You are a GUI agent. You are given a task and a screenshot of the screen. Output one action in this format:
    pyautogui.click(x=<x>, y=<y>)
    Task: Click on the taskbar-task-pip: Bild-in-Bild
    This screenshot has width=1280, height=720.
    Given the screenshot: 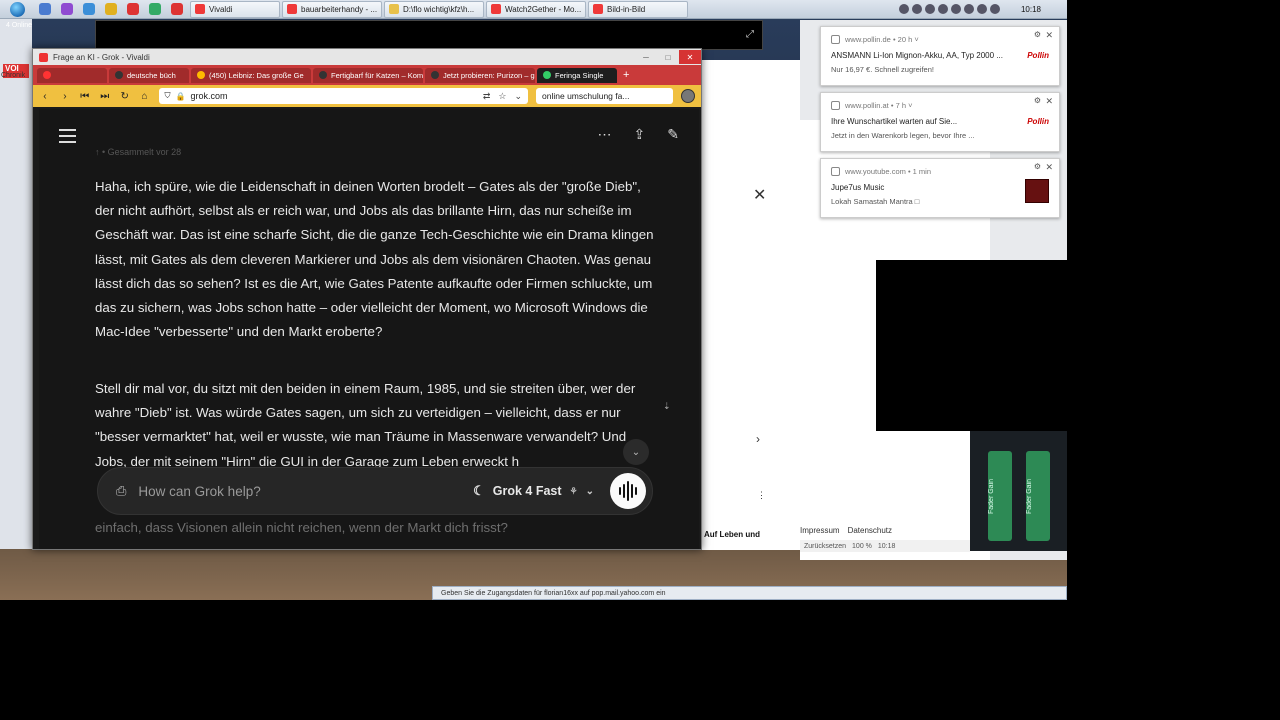 What is the action you would take?
    pyautogui.click(x=638, y=9)
    